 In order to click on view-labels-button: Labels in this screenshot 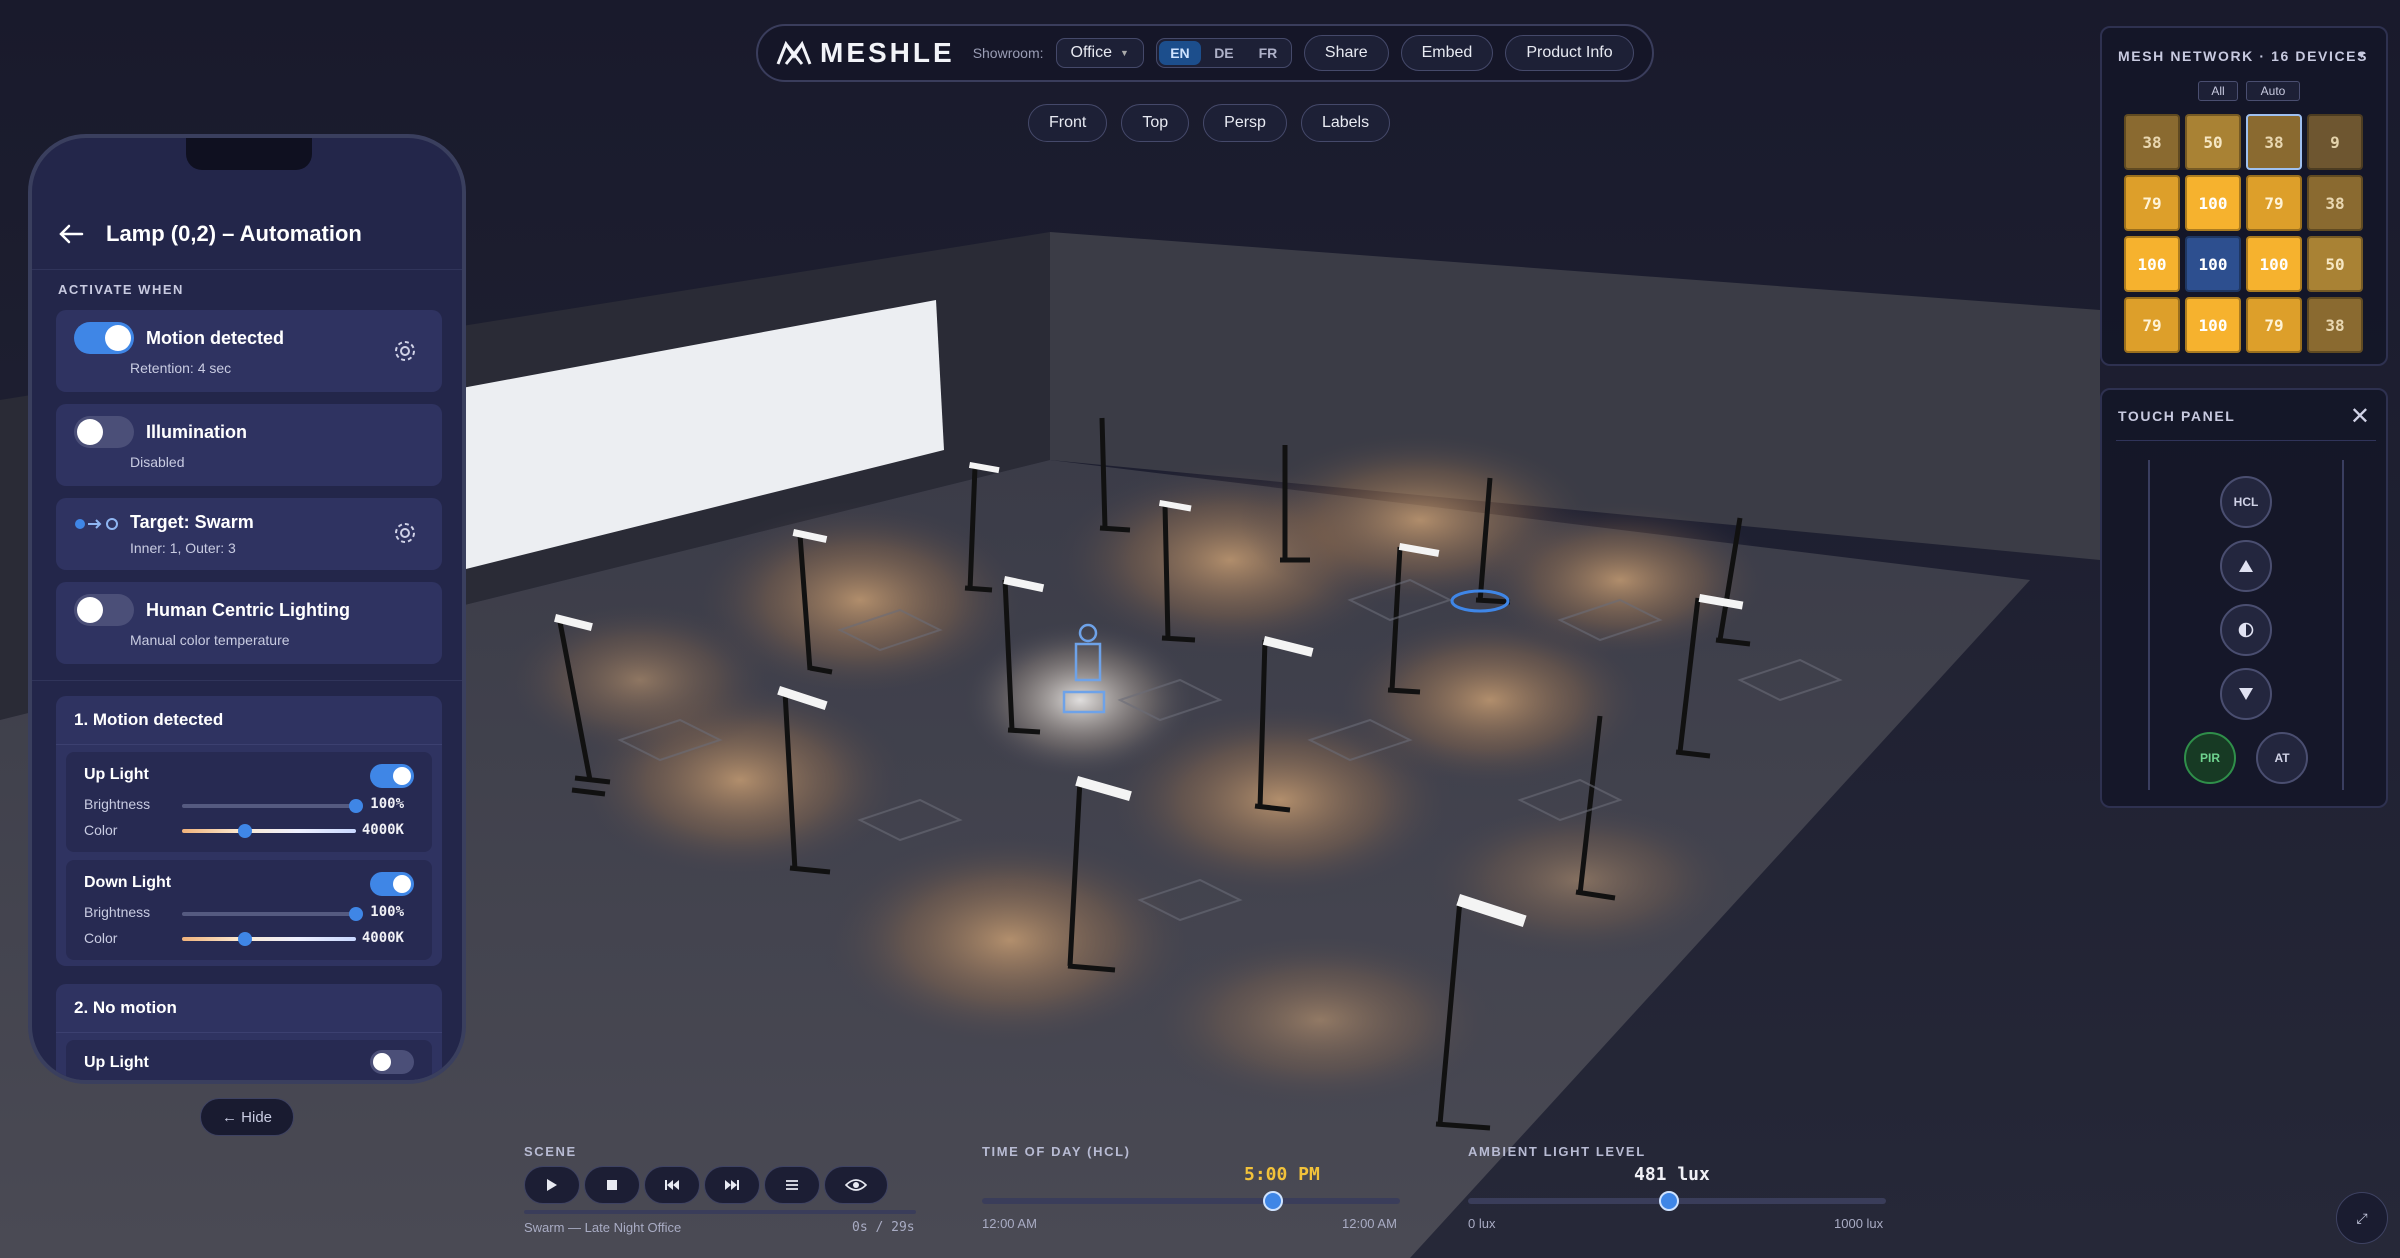, I will do `click(1345, 123)`.